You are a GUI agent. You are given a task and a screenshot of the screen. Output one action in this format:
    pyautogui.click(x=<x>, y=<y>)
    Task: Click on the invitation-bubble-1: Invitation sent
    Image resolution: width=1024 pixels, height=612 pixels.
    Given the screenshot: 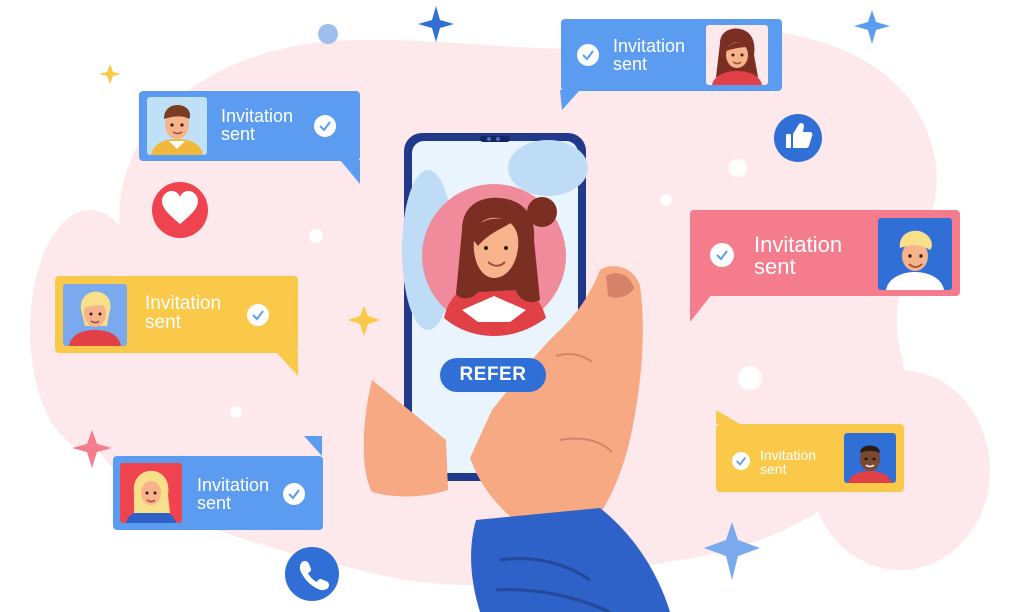 What is the action you would take?
    pyautogui.click(x=249, y=126)
    